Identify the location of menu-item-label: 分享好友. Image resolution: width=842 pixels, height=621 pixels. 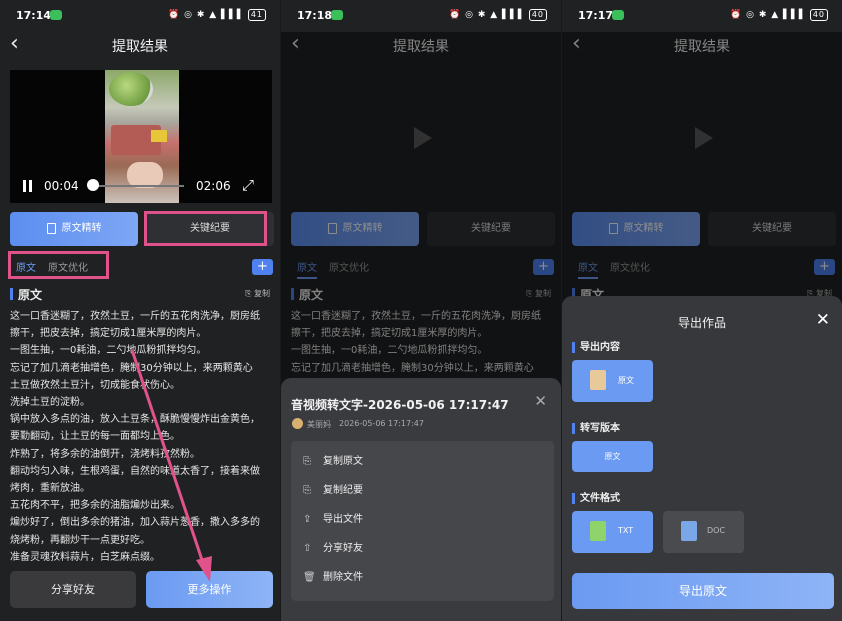
(343, 548).